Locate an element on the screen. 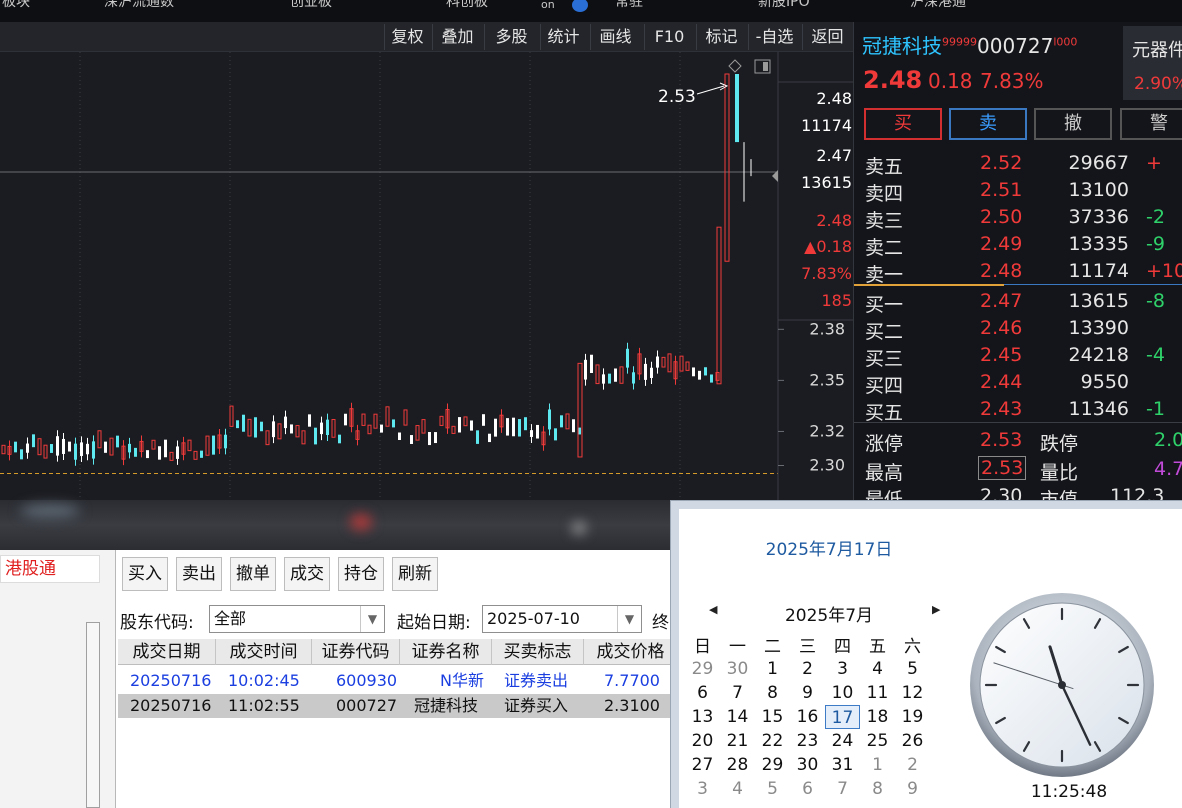 The height and width of the screenshot is (808, 1182). menu-item-ipo: 新股IPO is located at coordinates (784, 5).